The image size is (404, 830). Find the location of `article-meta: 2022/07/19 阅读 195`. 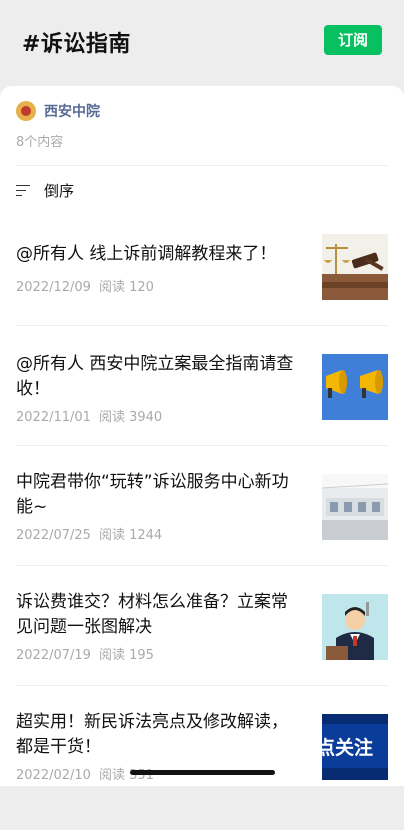

article-meta: 2022/07/19 阅读 195 is located at coordinates (85, 653).